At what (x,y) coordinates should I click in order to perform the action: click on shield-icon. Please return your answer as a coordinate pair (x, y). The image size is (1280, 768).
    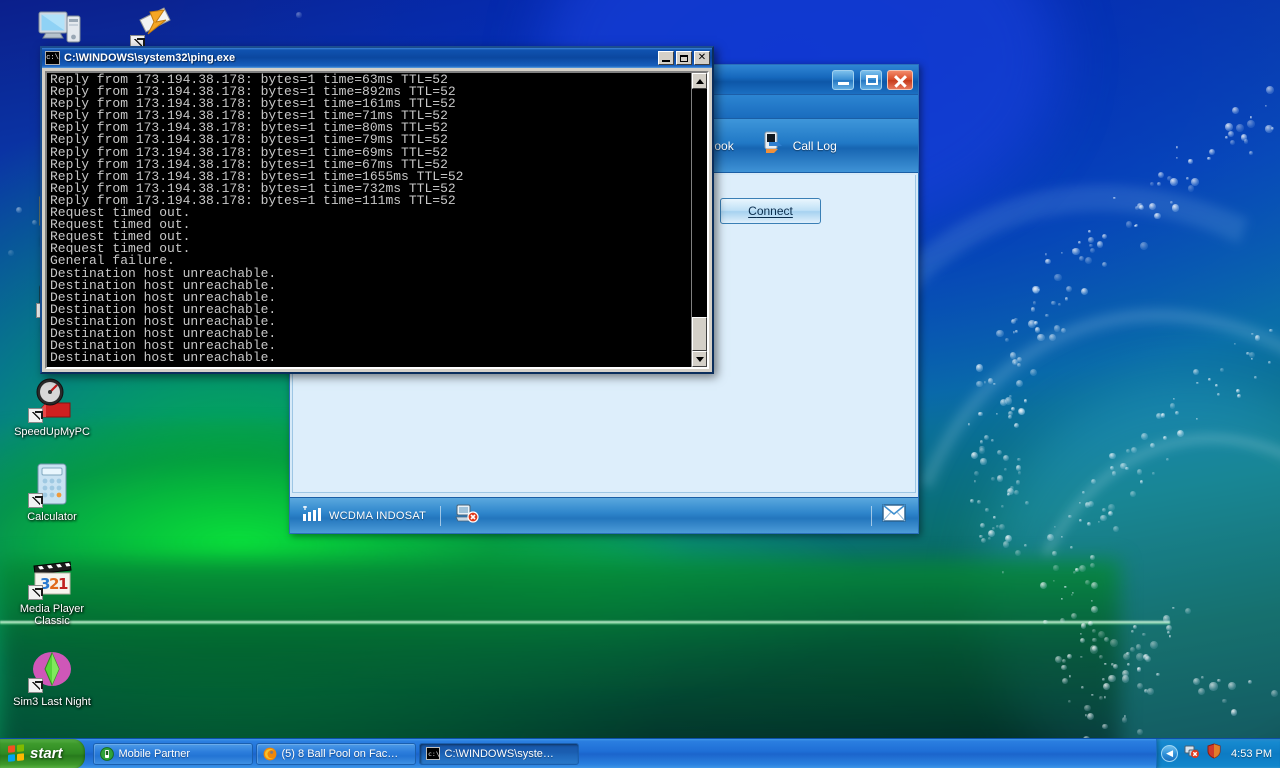
    Looking at the image, I should click on (1214, 753).